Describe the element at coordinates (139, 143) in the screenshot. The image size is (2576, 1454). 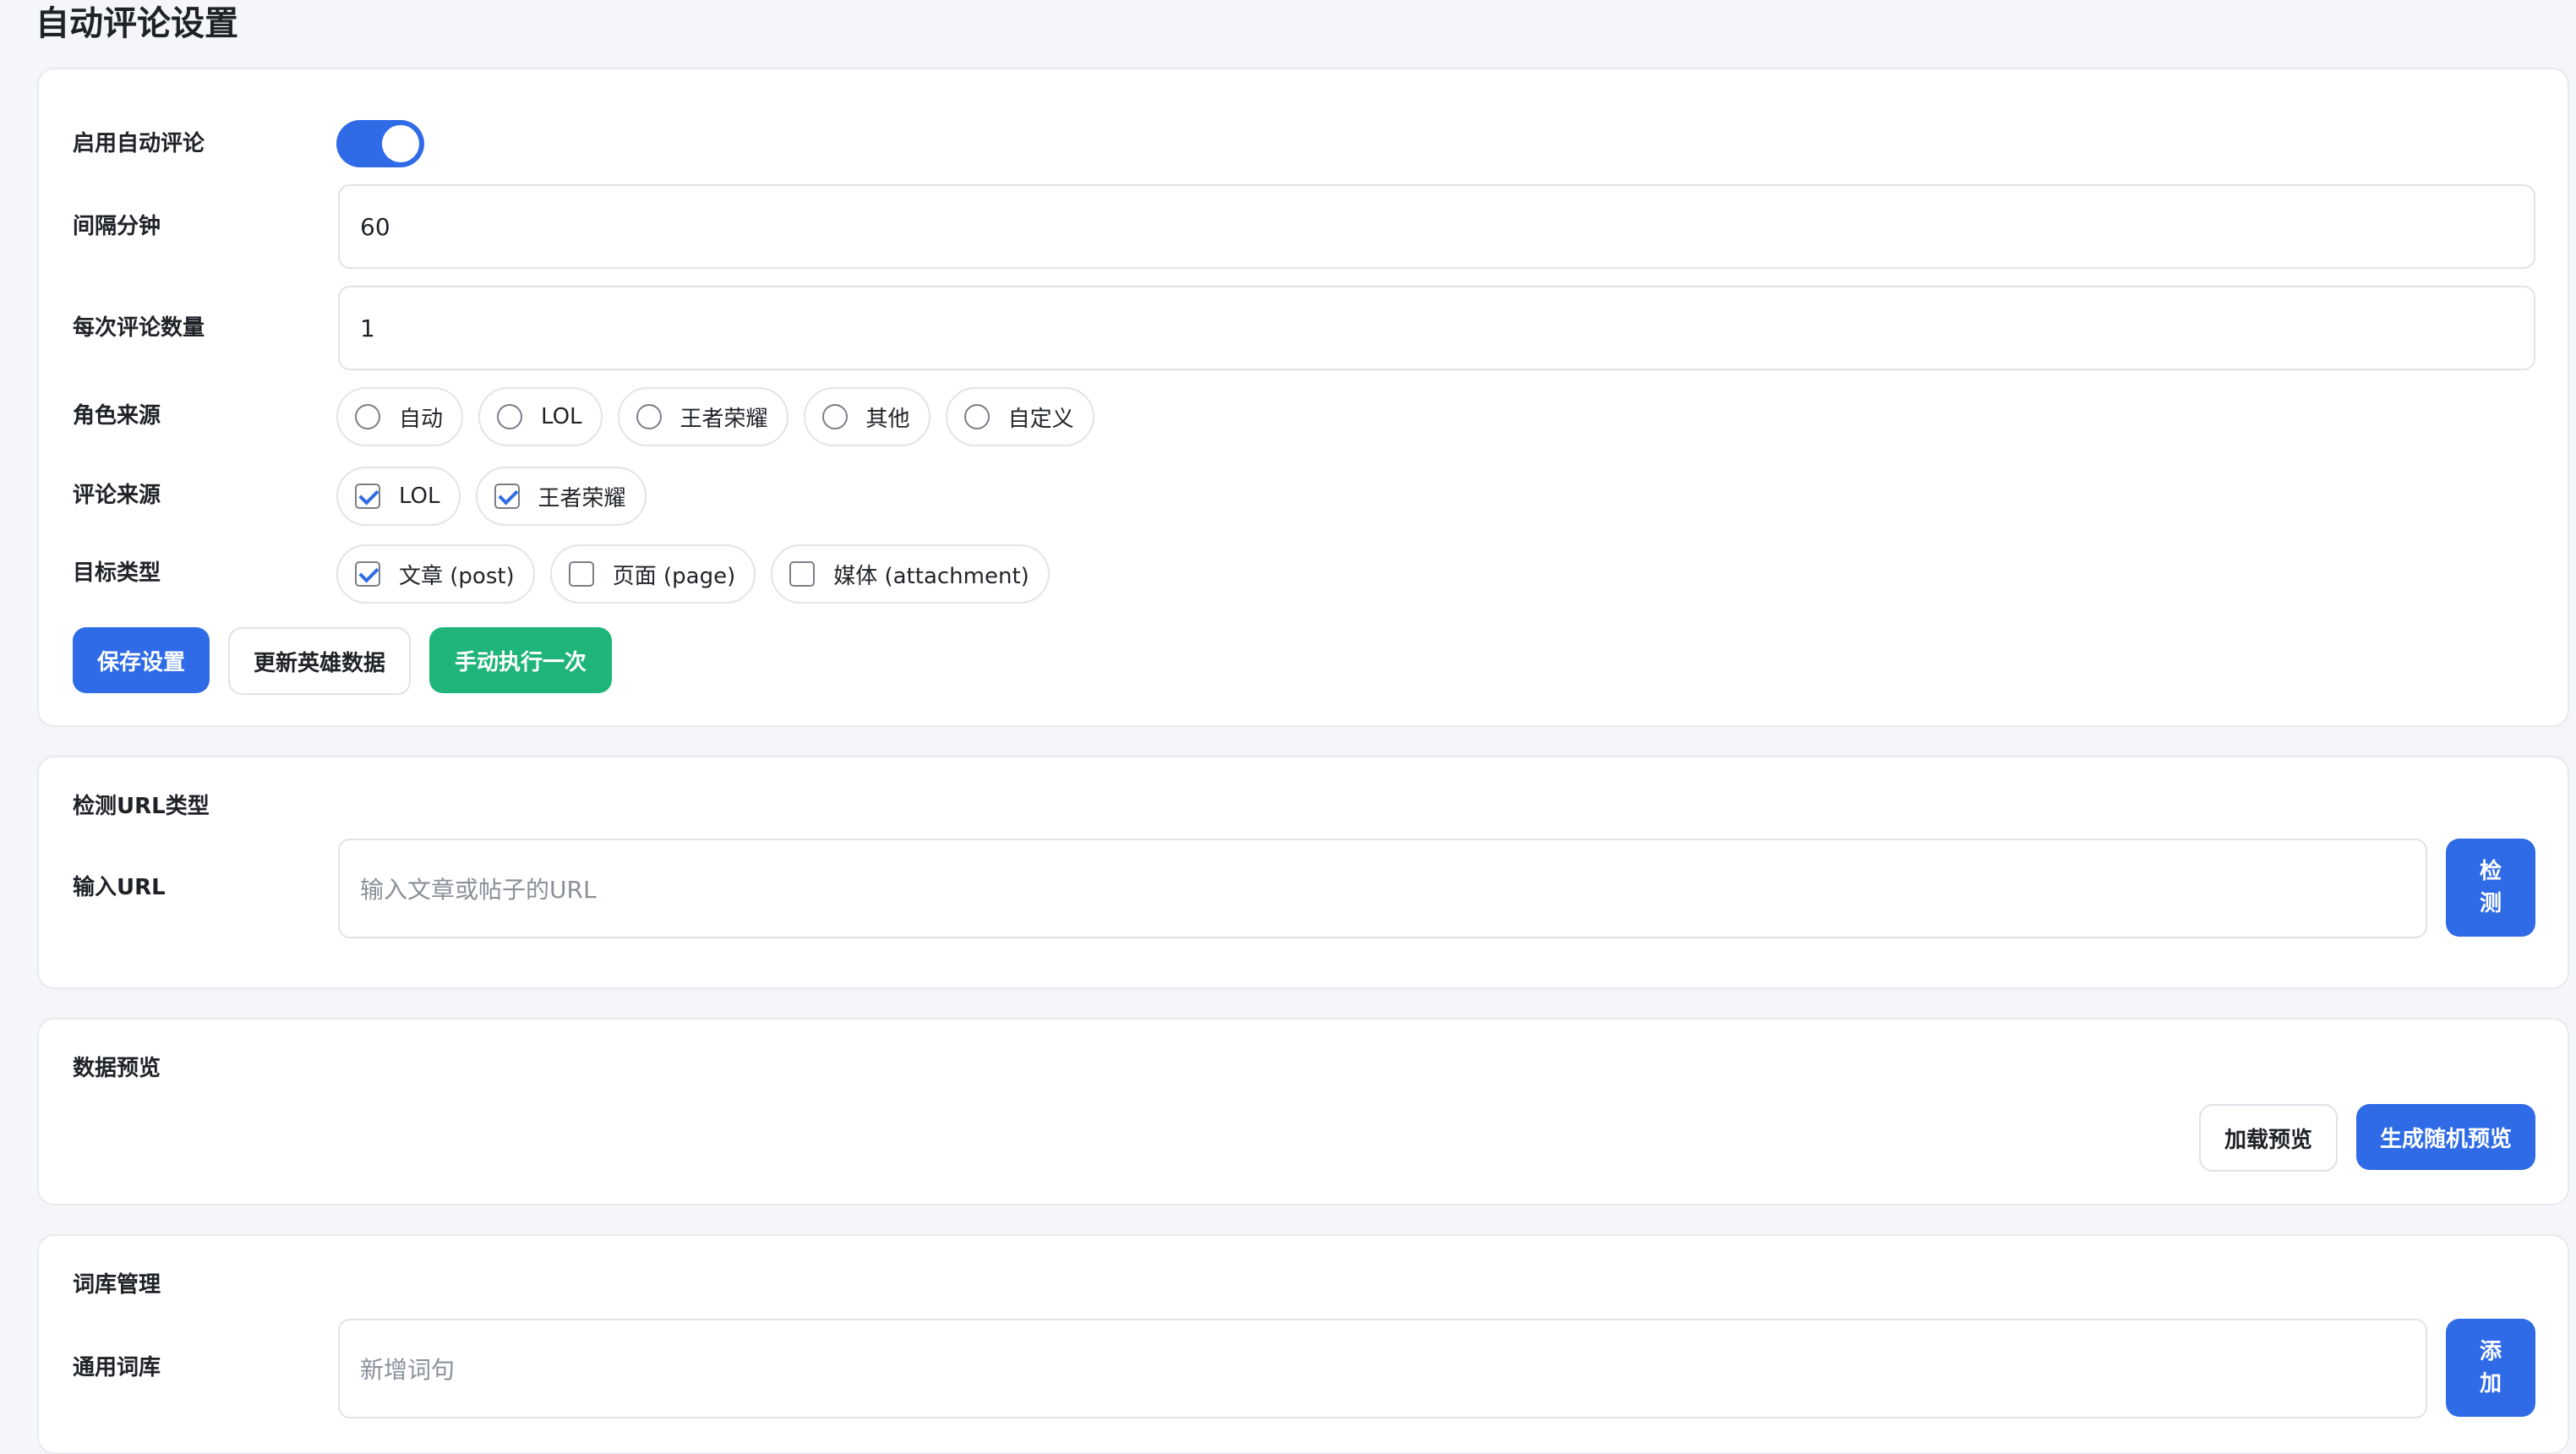
I see `enable-label: 启用自动评论` at that location.